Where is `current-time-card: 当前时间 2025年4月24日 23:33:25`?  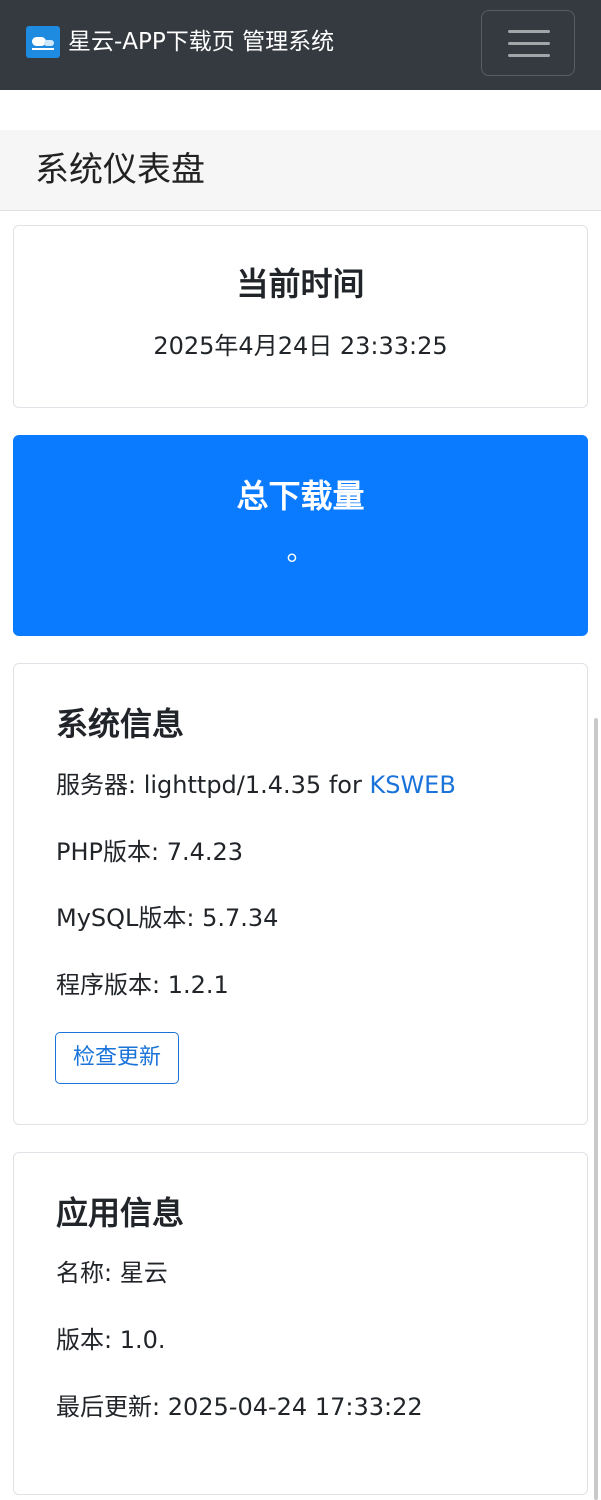
current-time-card: 当前时间 2025年4月24日 23:33:25 is located at coordinates (300, 316).